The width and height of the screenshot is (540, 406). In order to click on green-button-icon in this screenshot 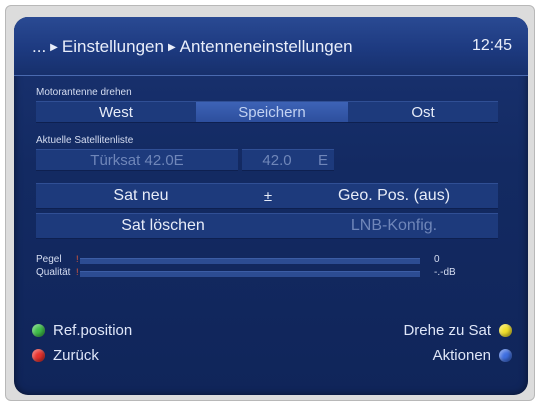, I will do `click(38, 330)`.